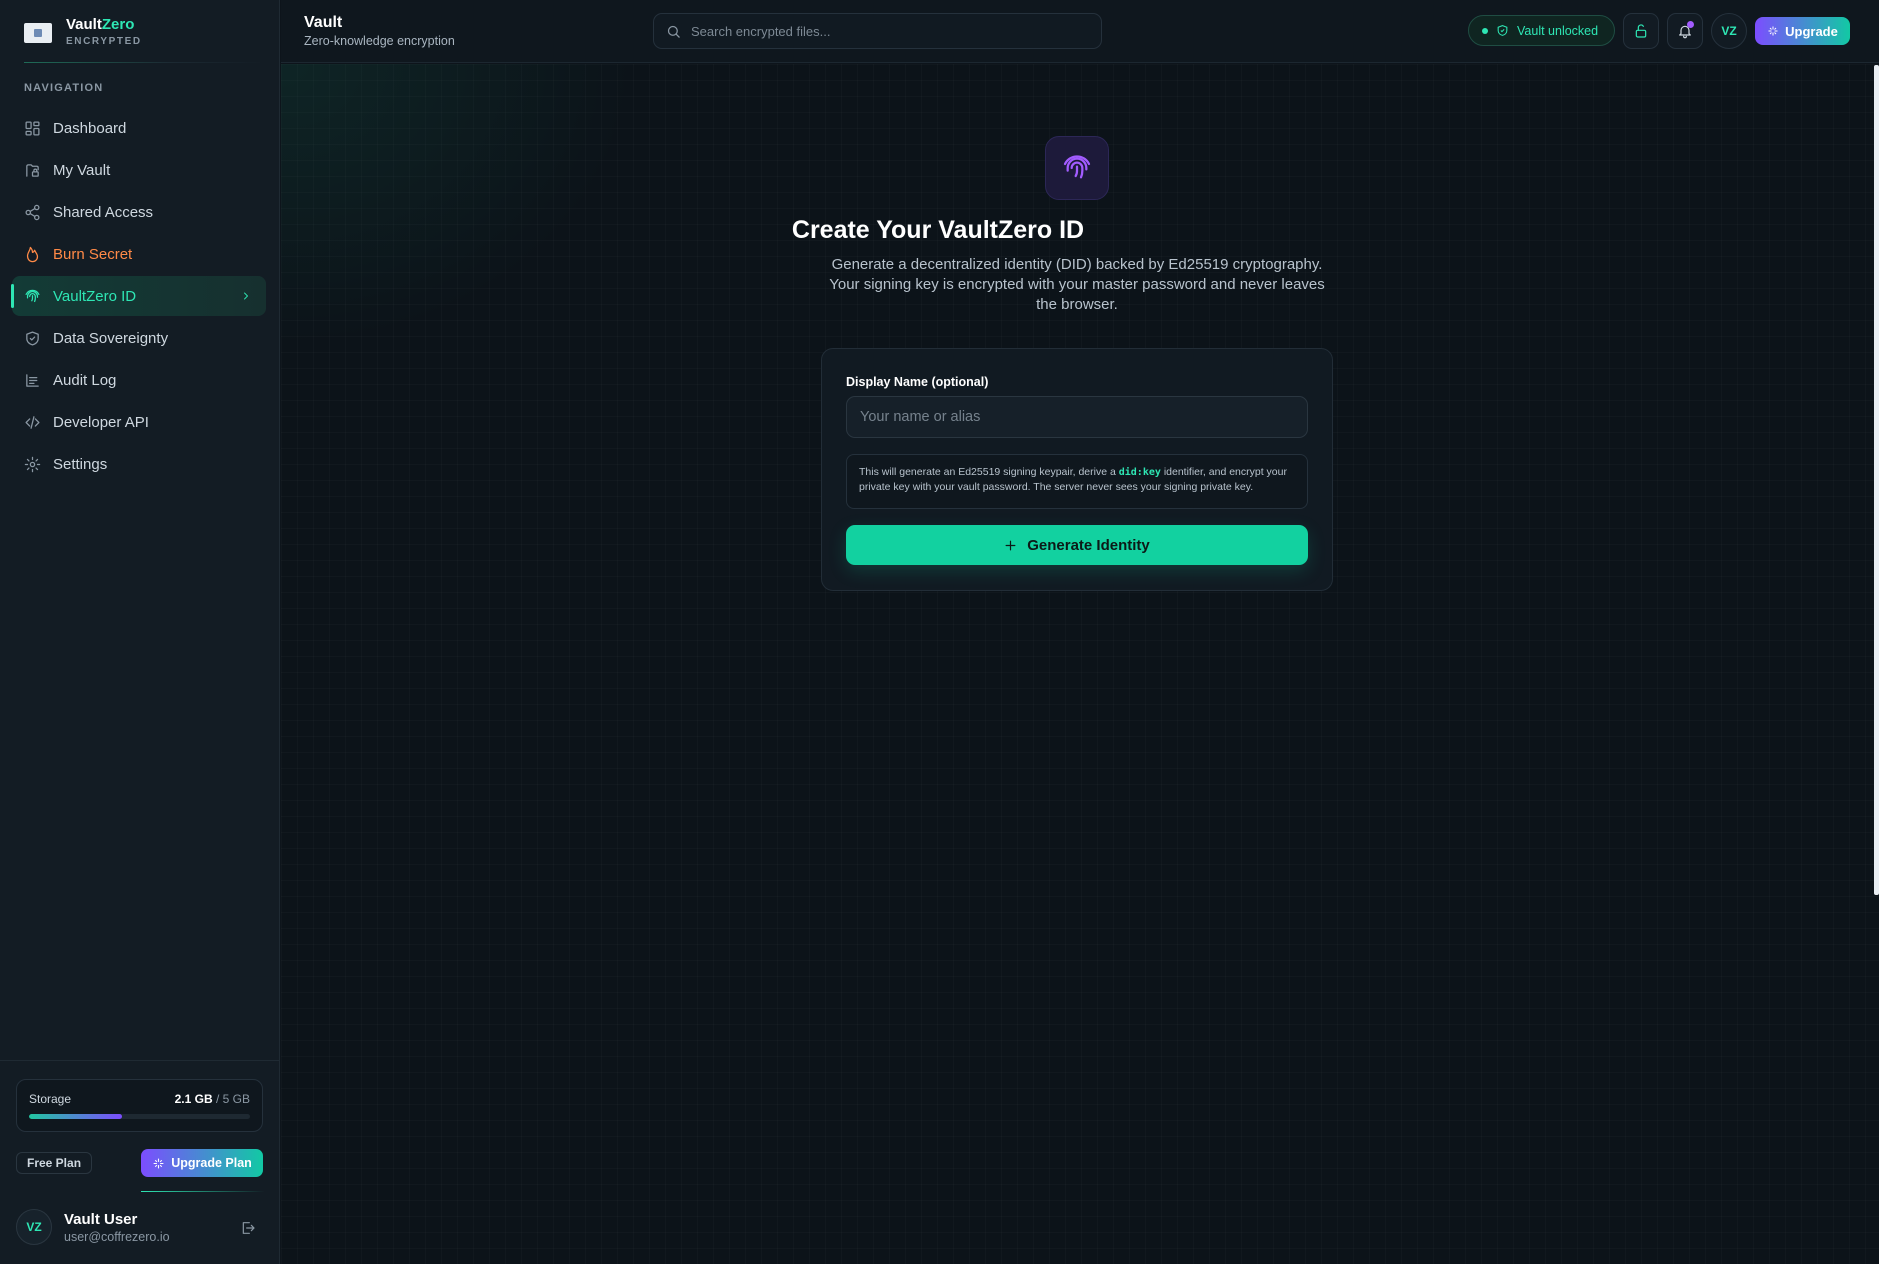  What do you see at coordinates (111, 338) in the screenshot?
I see `sidebar-item-label: Data Sovereignty` at bounding box center [111, 338].